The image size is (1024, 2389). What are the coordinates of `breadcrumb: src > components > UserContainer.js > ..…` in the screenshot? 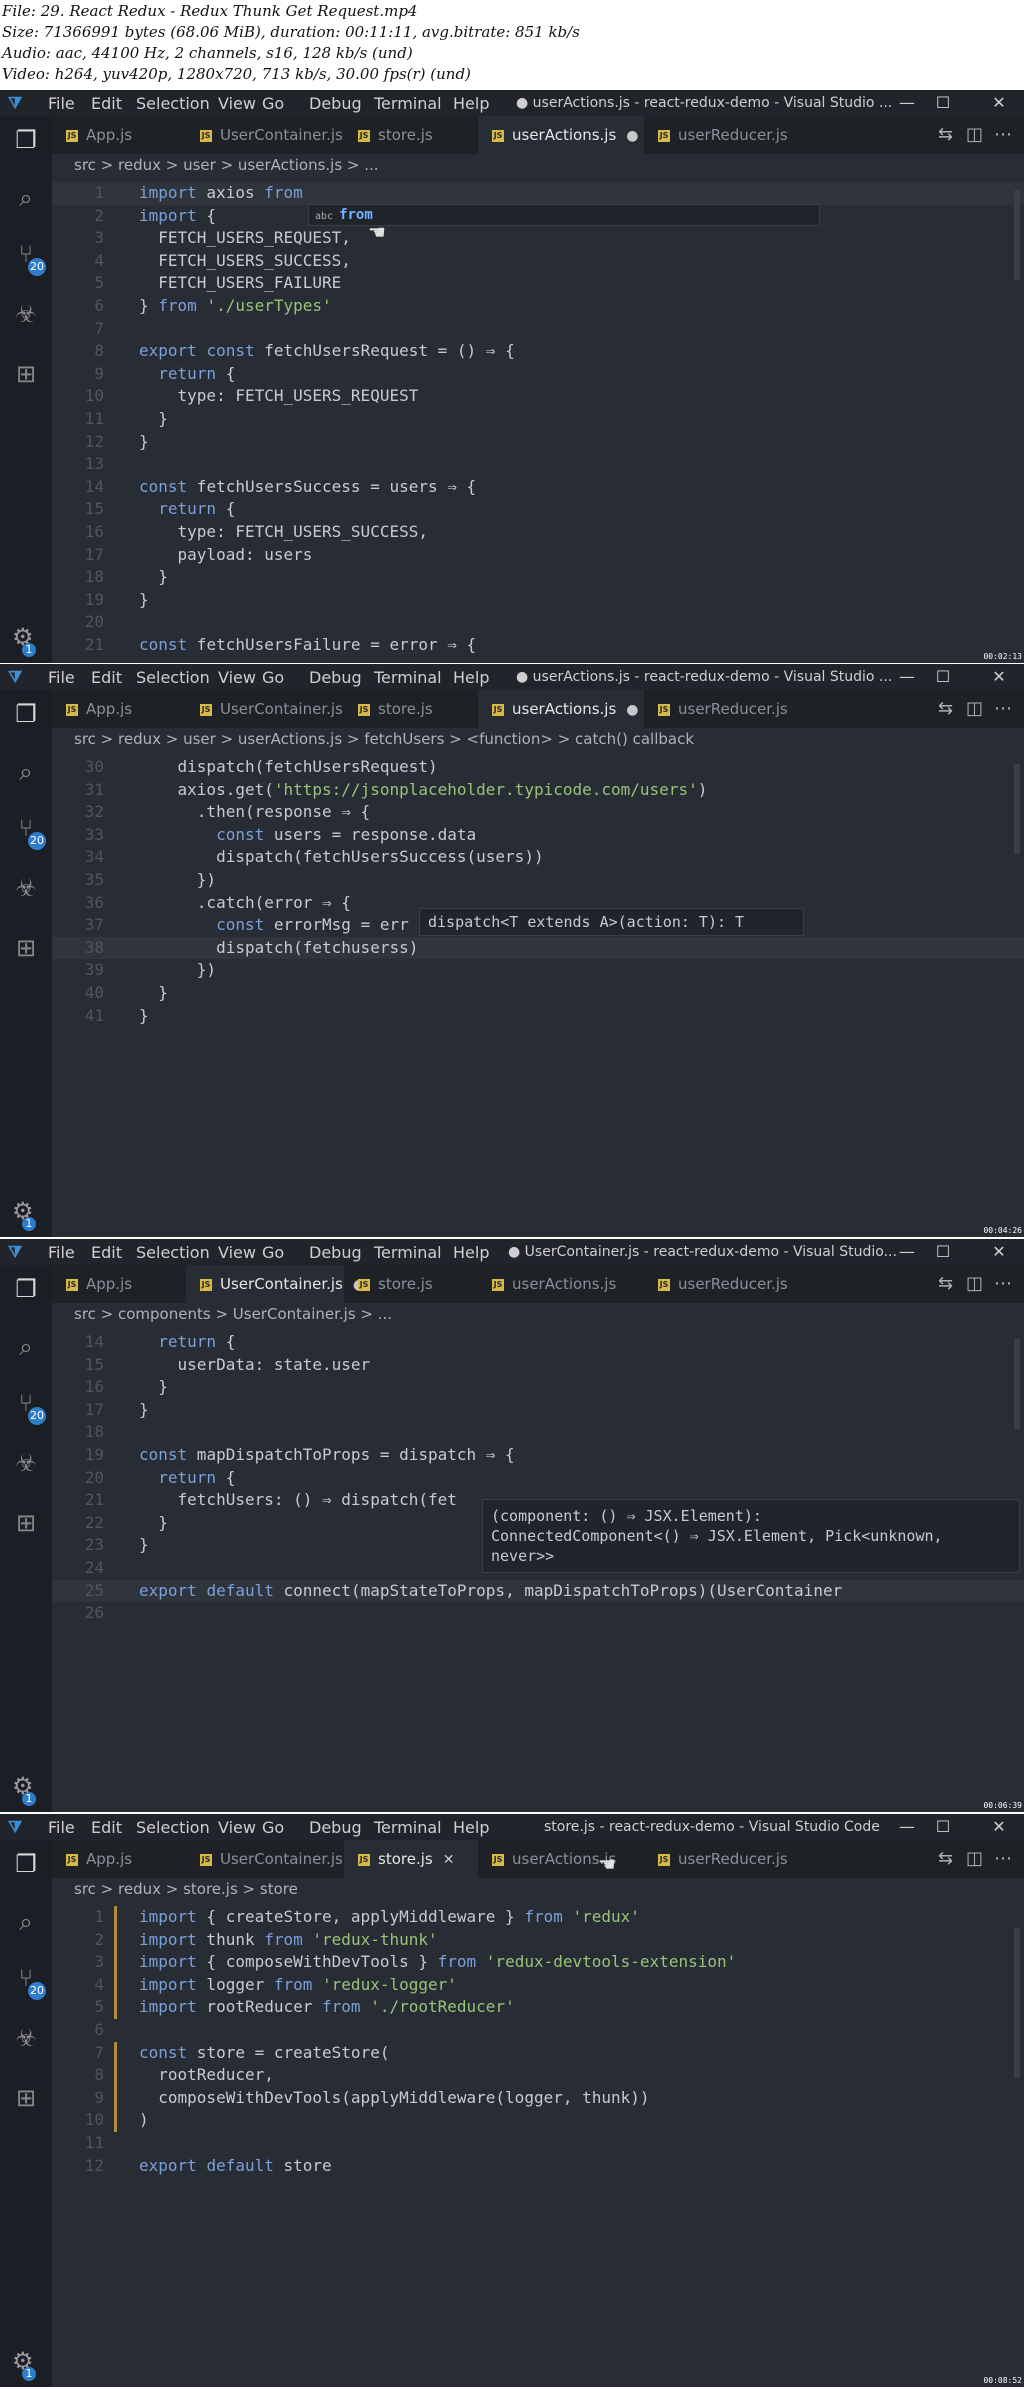 It's located at (538, 1314).